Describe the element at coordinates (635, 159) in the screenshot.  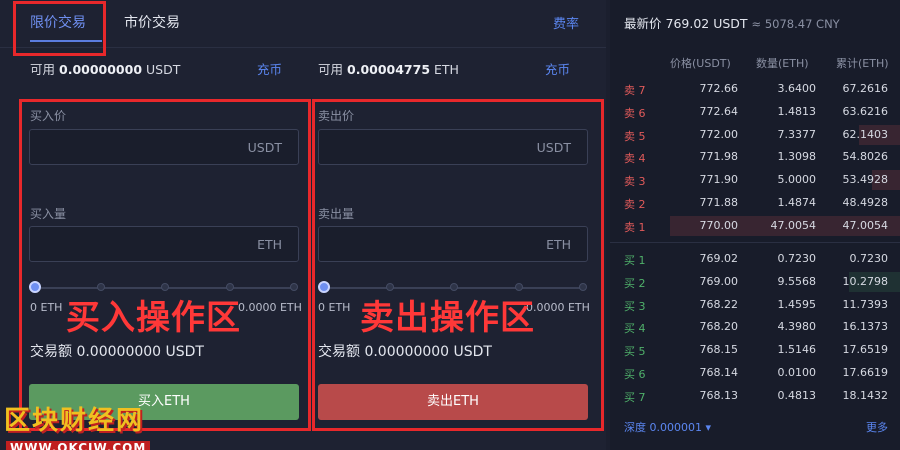
I see `cell-side: 卖 4` at that location.